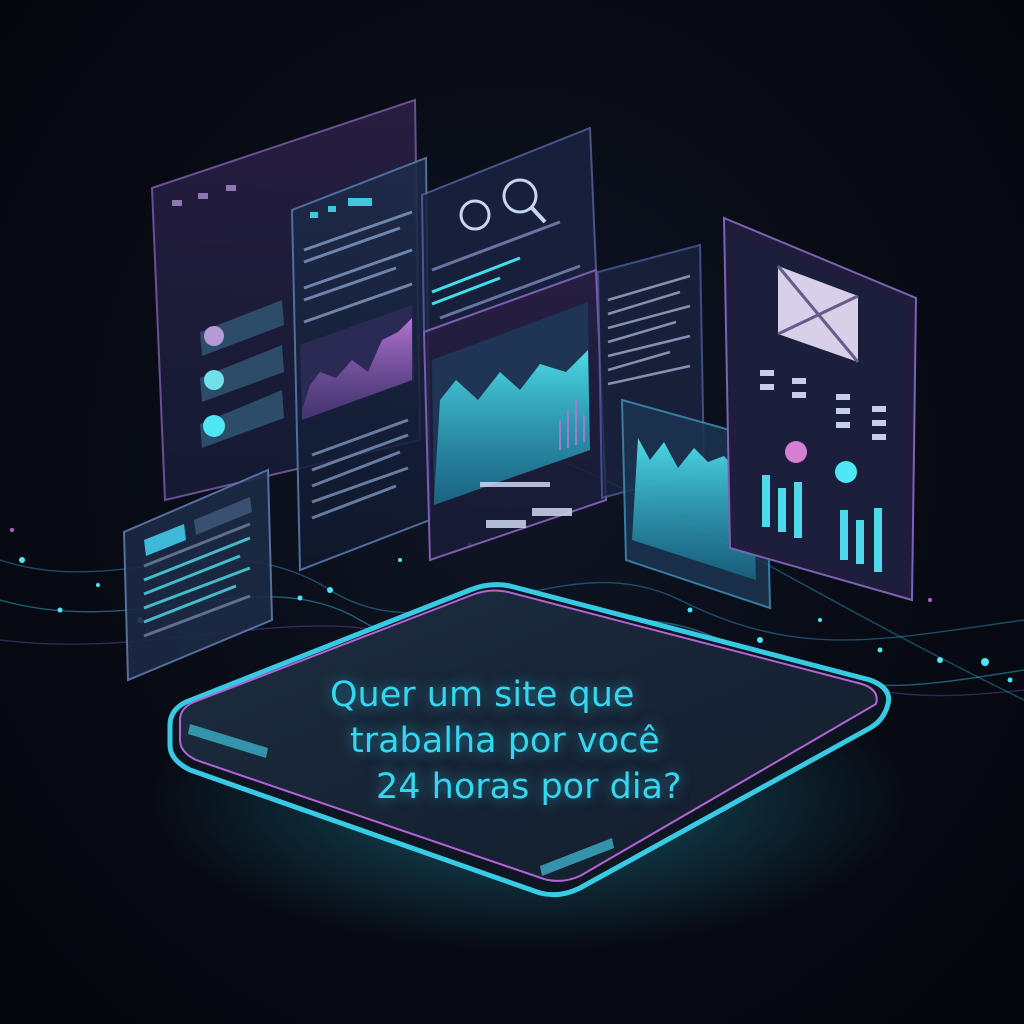 The height and width of the screenshot is (1024, 1024). I want to click on panel-profile, so click(820, 409).